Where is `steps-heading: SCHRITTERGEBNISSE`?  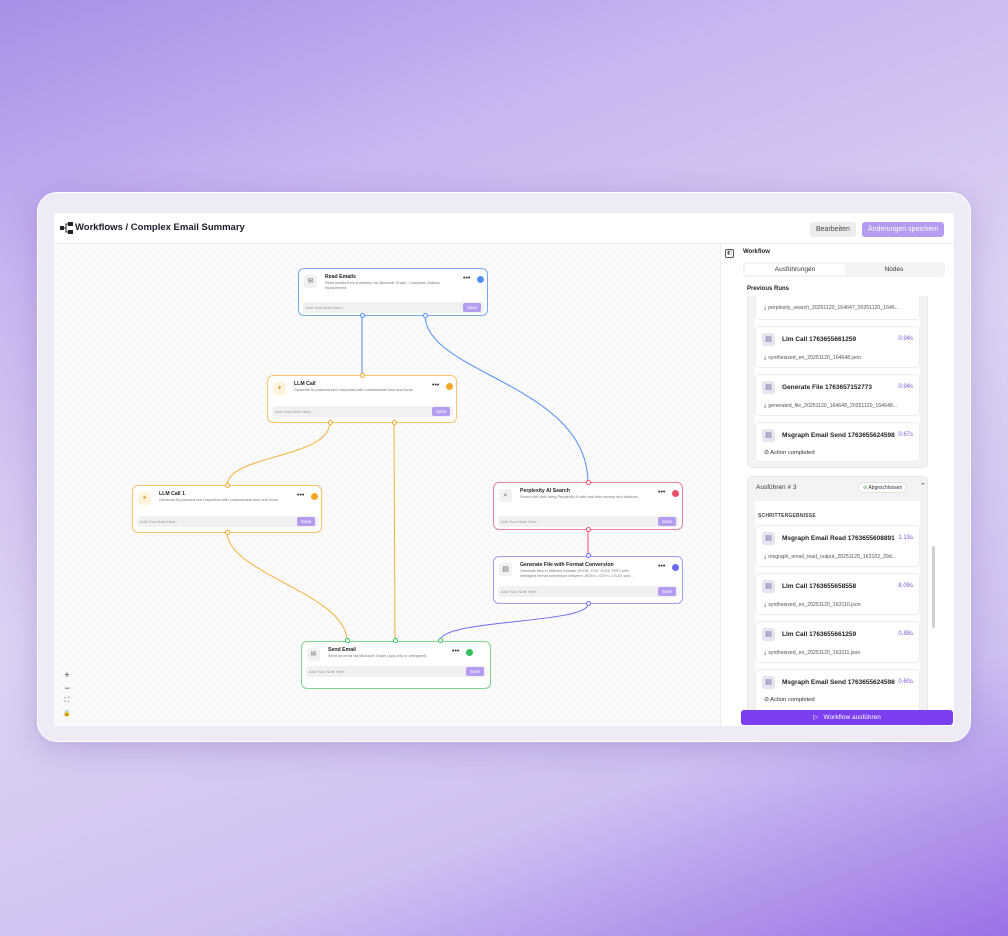
steps-heading: SCHRITTERGEBNISSE is located at coordinates (787, 516).